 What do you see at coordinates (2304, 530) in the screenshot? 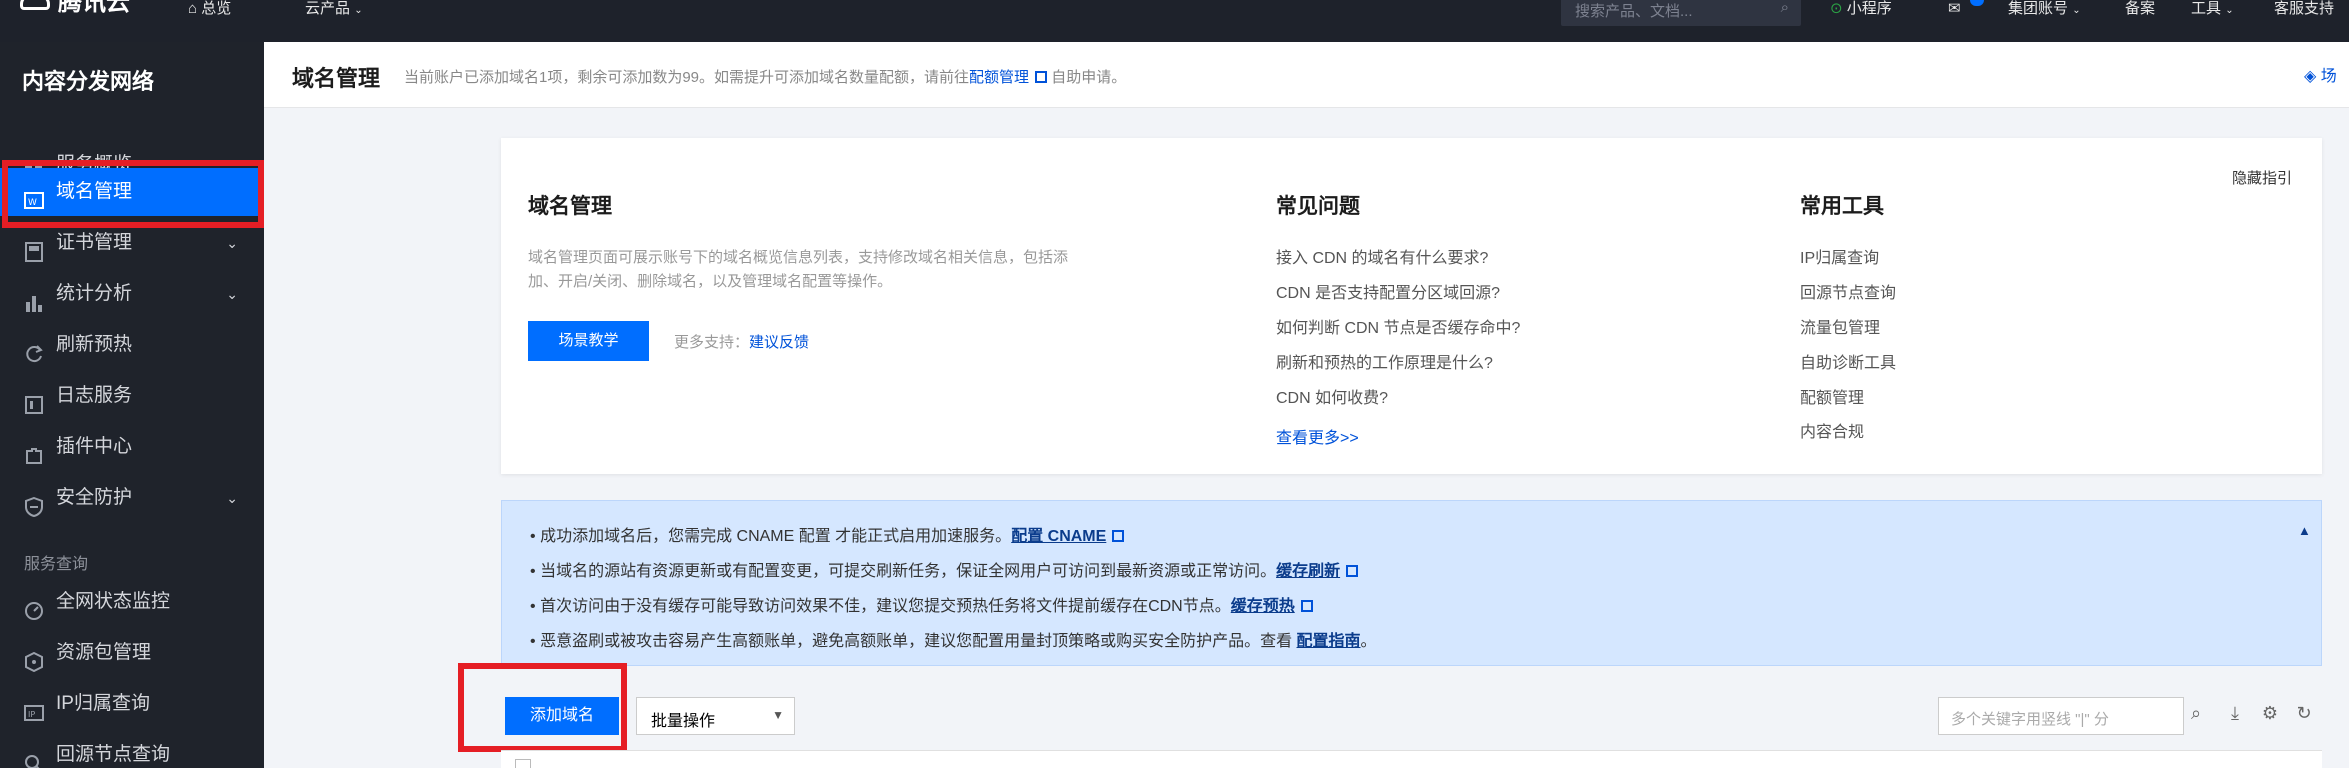
I see `collapse-icon: ▲` at bounding box center [2304, 530].